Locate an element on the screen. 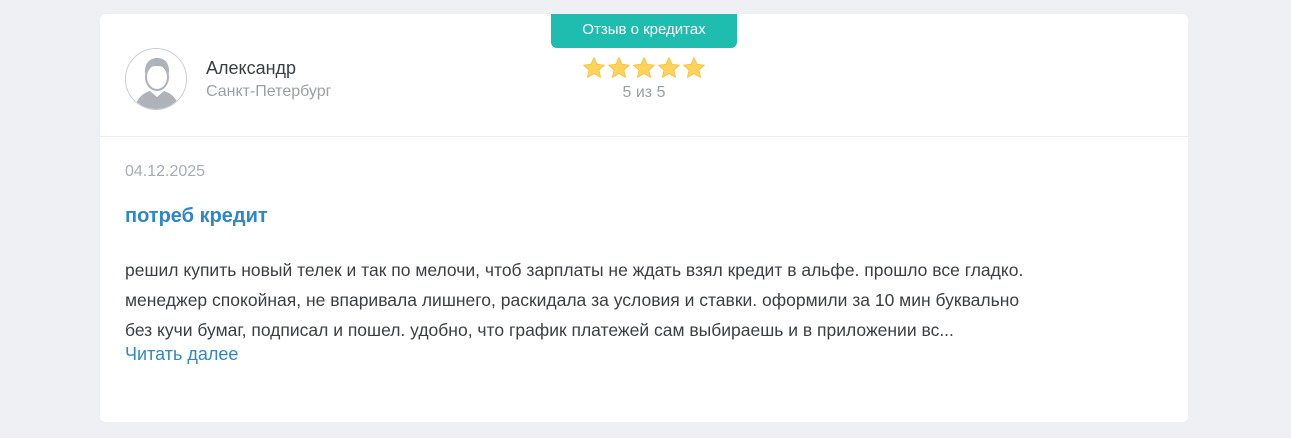  rating-stars is located at coordinates (644, 68).